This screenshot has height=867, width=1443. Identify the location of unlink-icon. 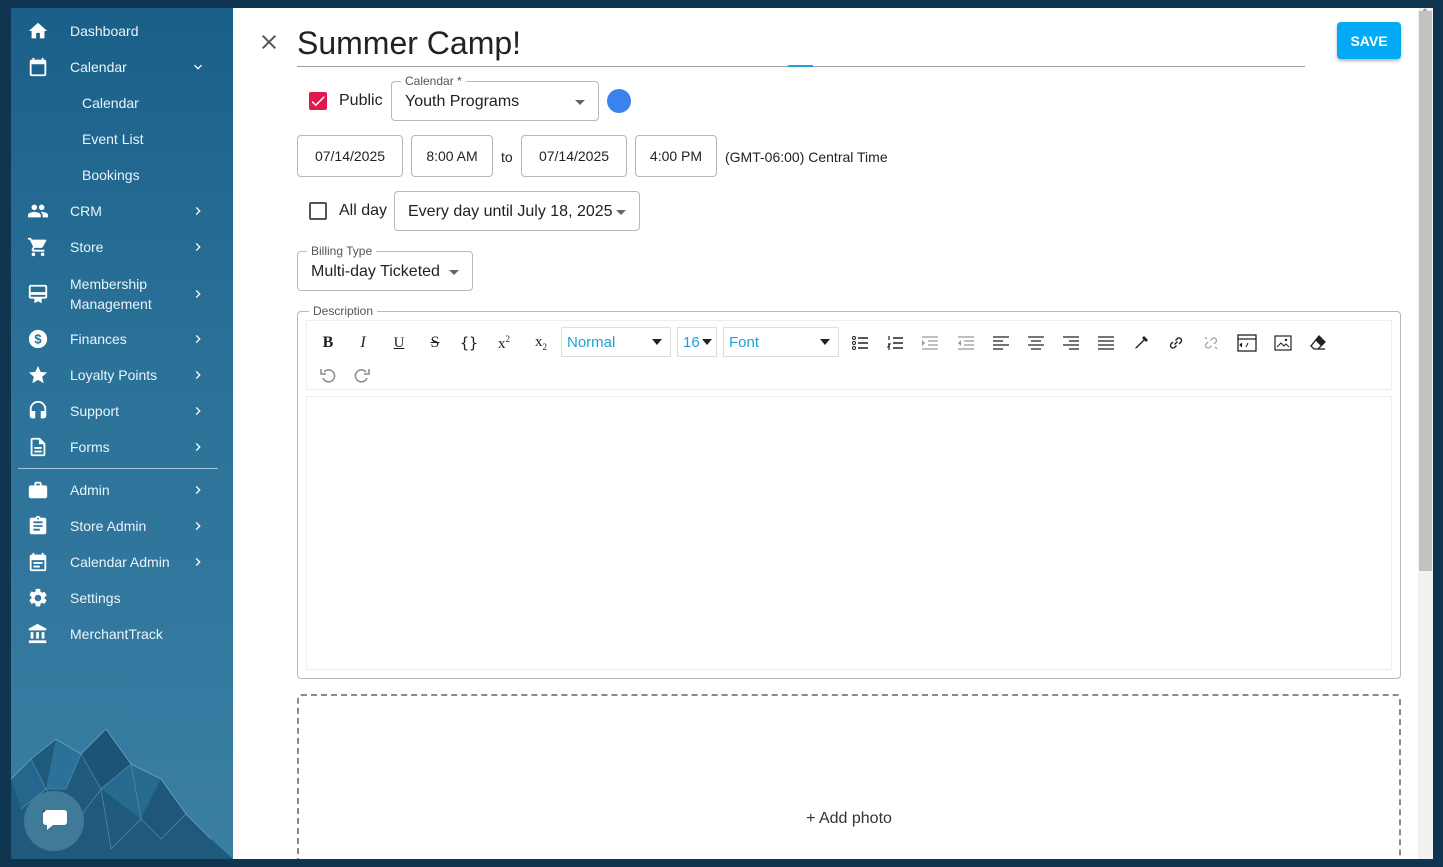
(1211, 343).